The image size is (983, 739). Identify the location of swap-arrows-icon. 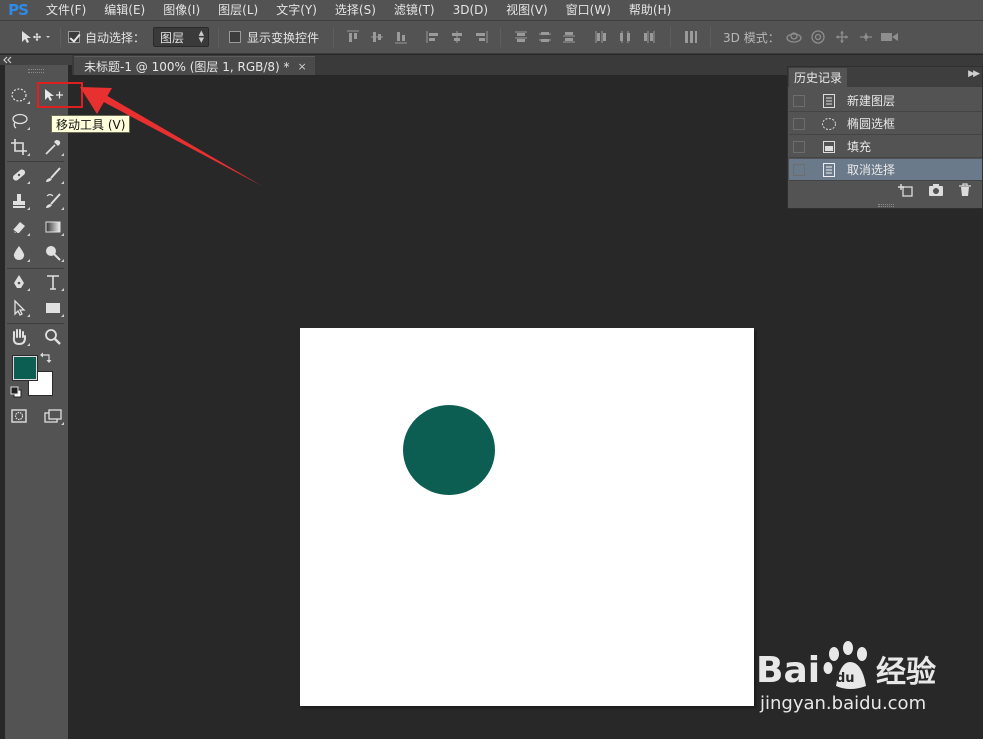
(46, 357).